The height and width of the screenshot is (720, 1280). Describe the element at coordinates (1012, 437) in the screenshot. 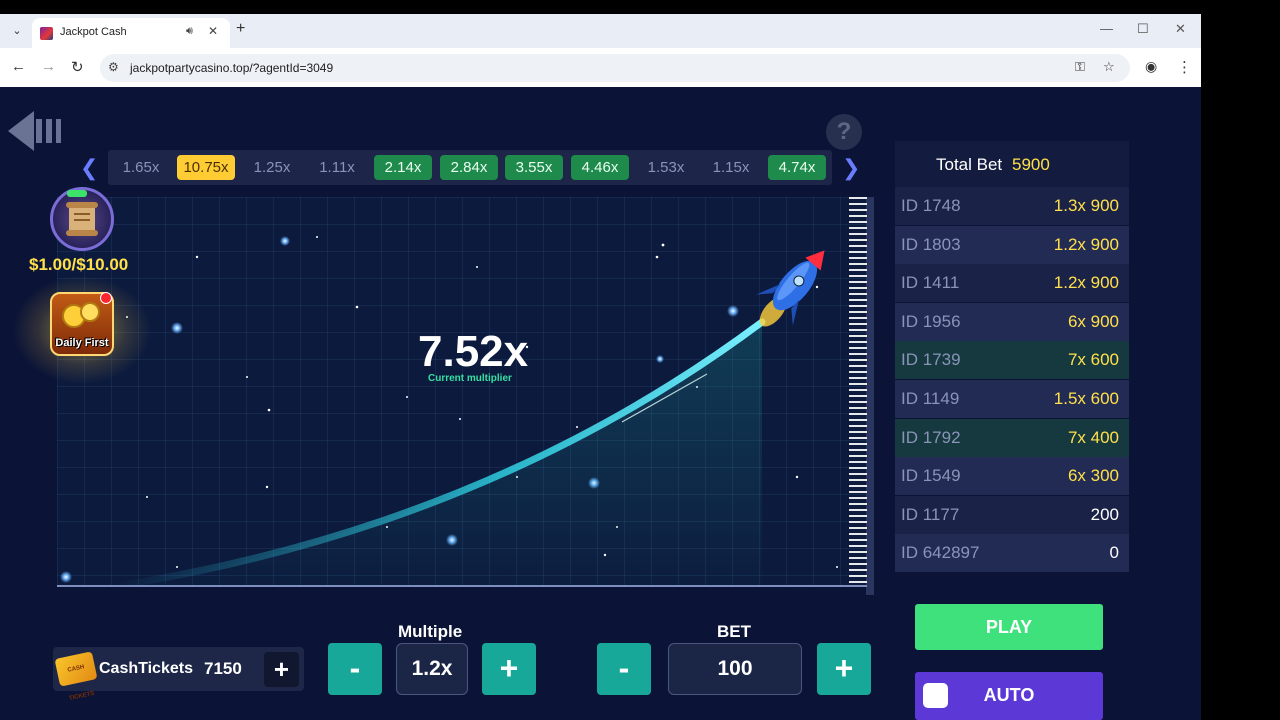

I see `bet-row: ID 1792 7x 400` at that location.